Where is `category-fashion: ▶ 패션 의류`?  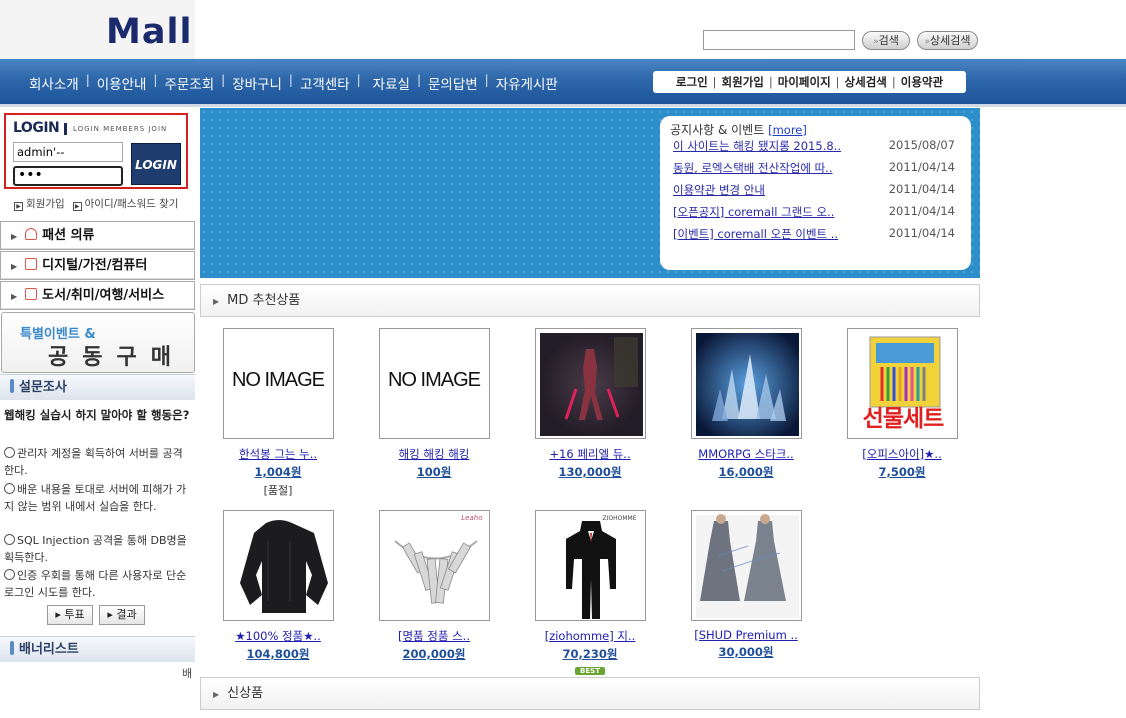 category-fashion: ▶ 패션 의류 is located at coordinates (97, 235).